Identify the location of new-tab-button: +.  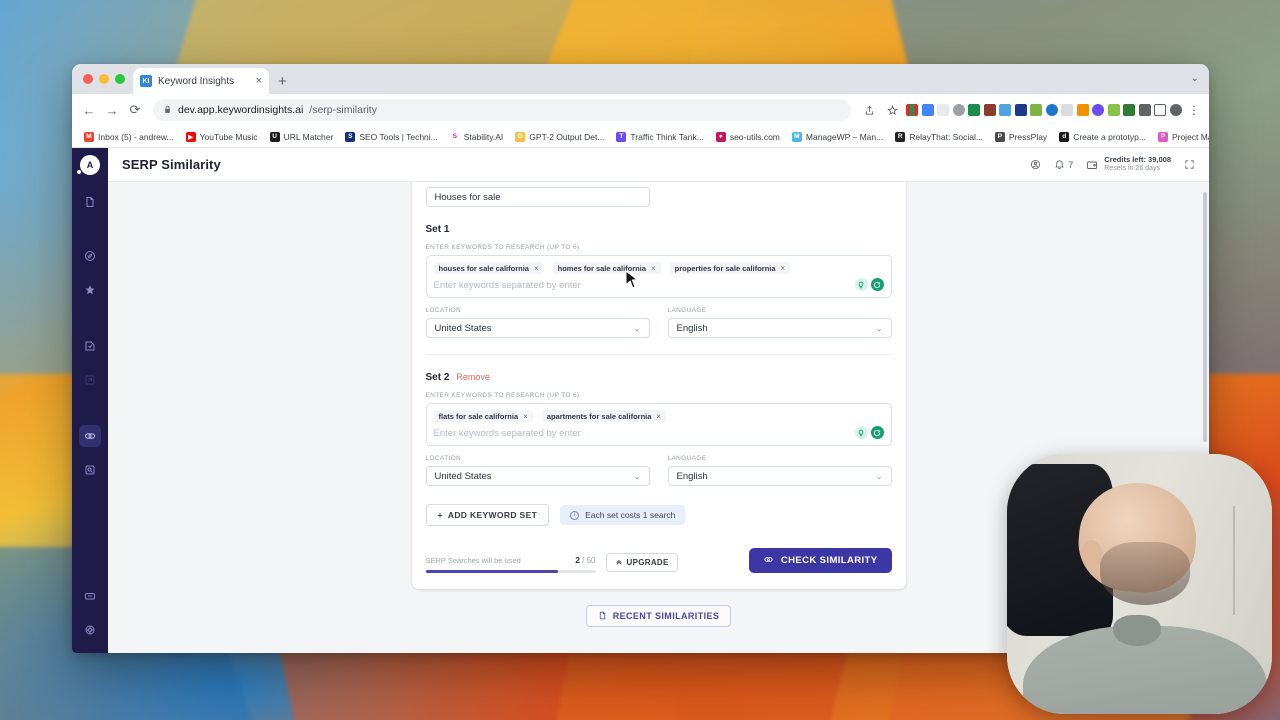
(282, 81).